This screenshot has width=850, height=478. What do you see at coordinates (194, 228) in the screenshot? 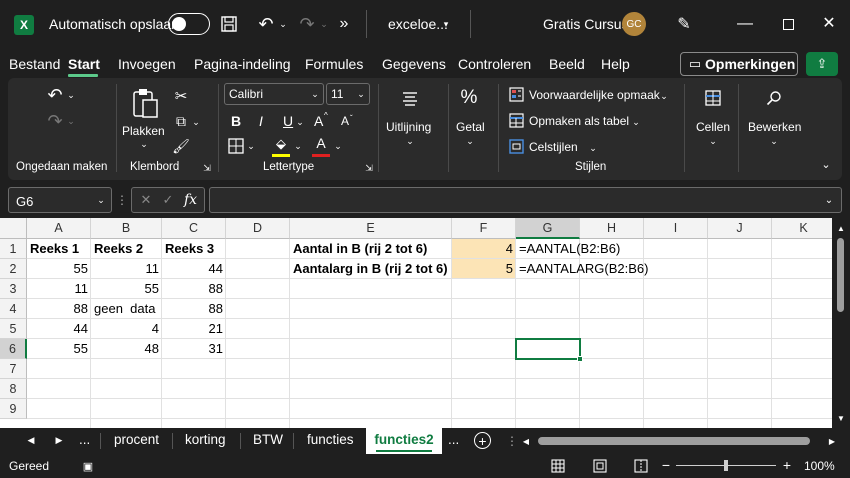
I see `column-header-c: C` at bounding box center [194, 228].